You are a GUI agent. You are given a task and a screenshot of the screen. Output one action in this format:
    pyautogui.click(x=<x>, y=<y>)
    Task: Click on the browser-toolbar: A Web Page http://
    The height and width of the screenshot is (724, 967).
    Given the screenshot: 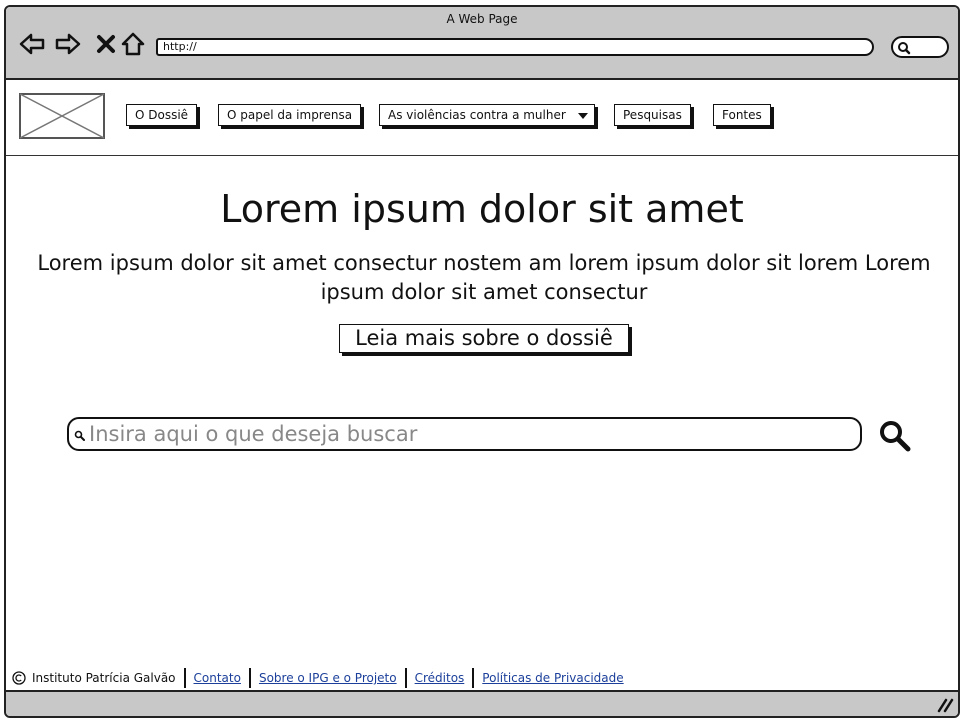 What is the action you would take?
    pyautogui.click(x=482, y=43)
    